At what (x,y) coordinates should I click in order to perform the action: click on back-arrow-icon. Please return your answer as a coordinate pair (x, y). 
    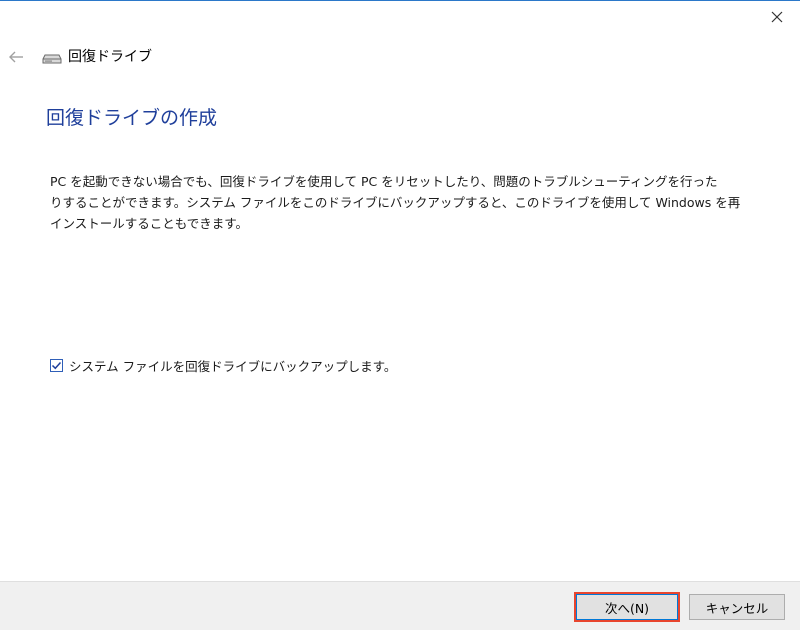
    Looking at the image, I should click on (16, 57).